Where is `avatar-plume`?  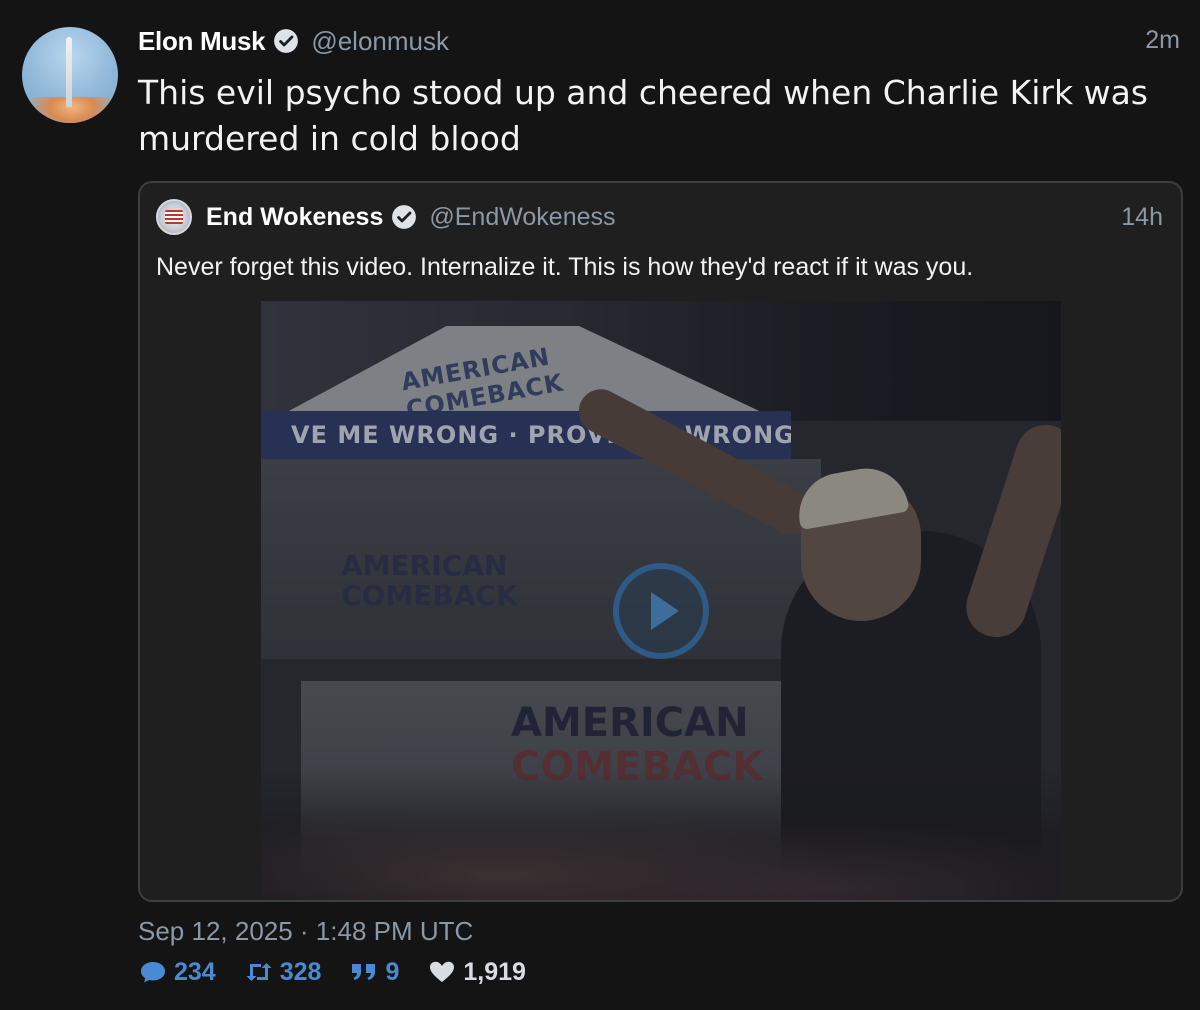 avatar-plume is located at coordinates (72, 110).